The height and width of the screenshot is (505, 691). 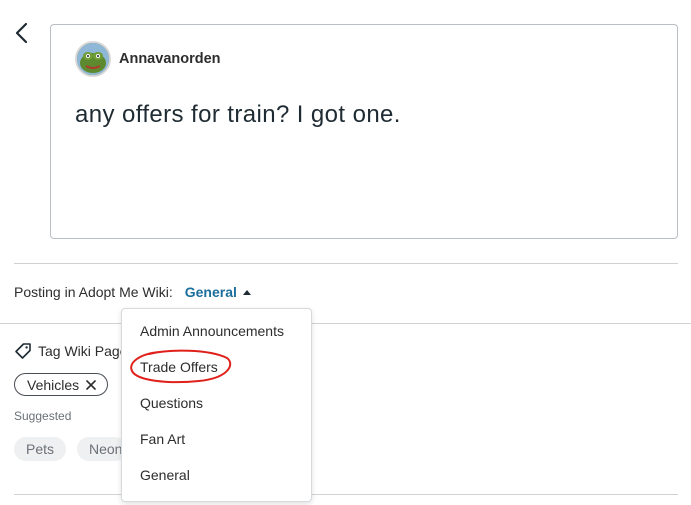 What do you see at coordinates (212, 331) in the screenshot?
I see `dropdown-item-admin-announcements: Admin Announcements` at bounding box center [212, 331].